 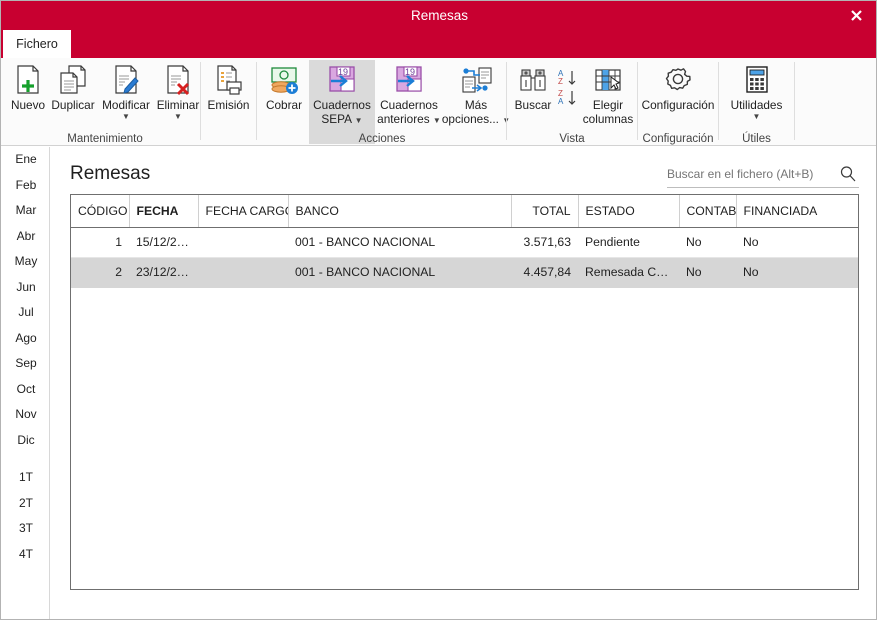 I want to click on label-line2: columnas, so click(x=608, y=119).